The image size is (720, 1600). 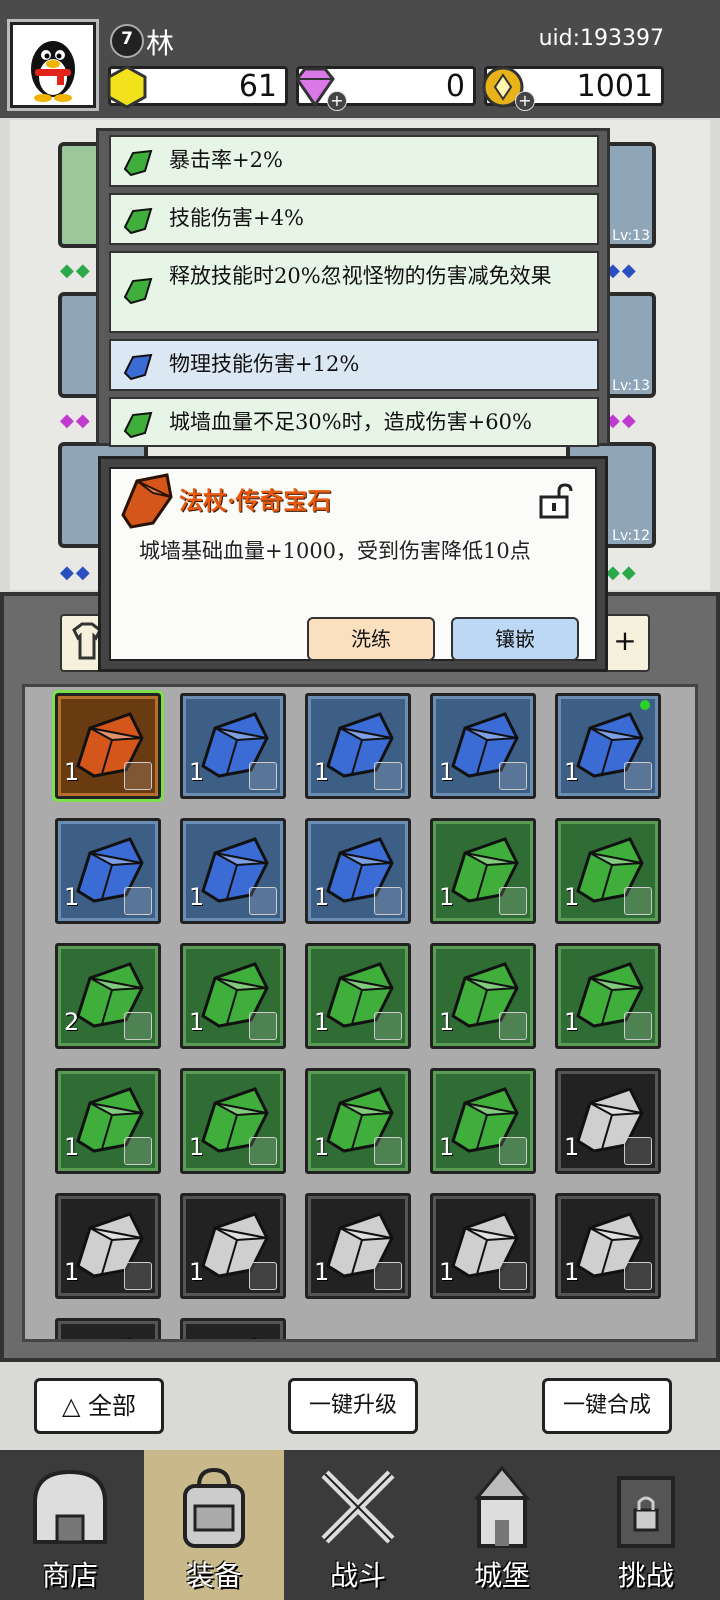 I want to click on attribute-row: 物理技能伤害+12%, so click(x=354, y=365).